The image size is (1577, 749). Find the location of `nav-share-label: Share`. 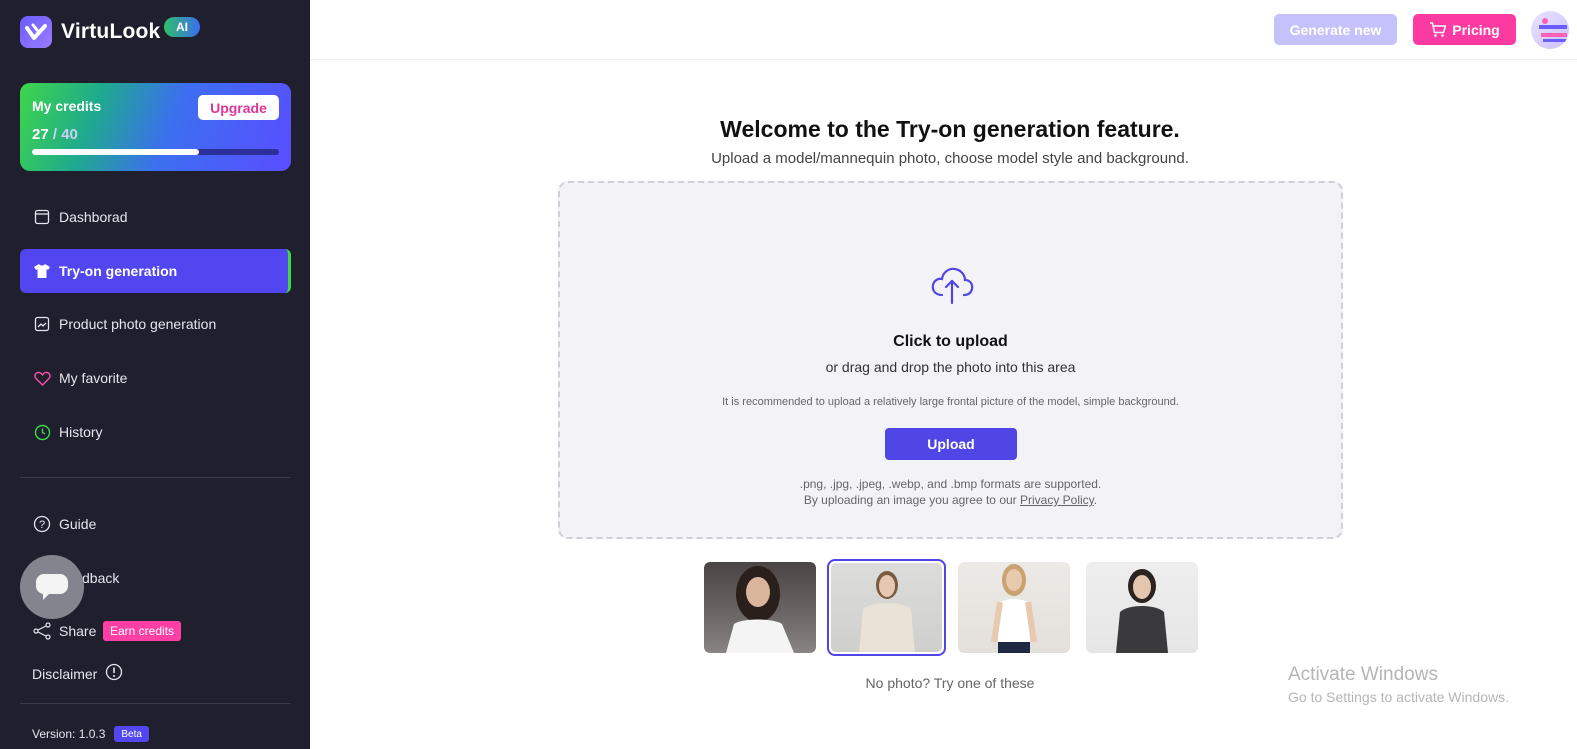

nav-share-label: Share is located at coordinates (78, 631).